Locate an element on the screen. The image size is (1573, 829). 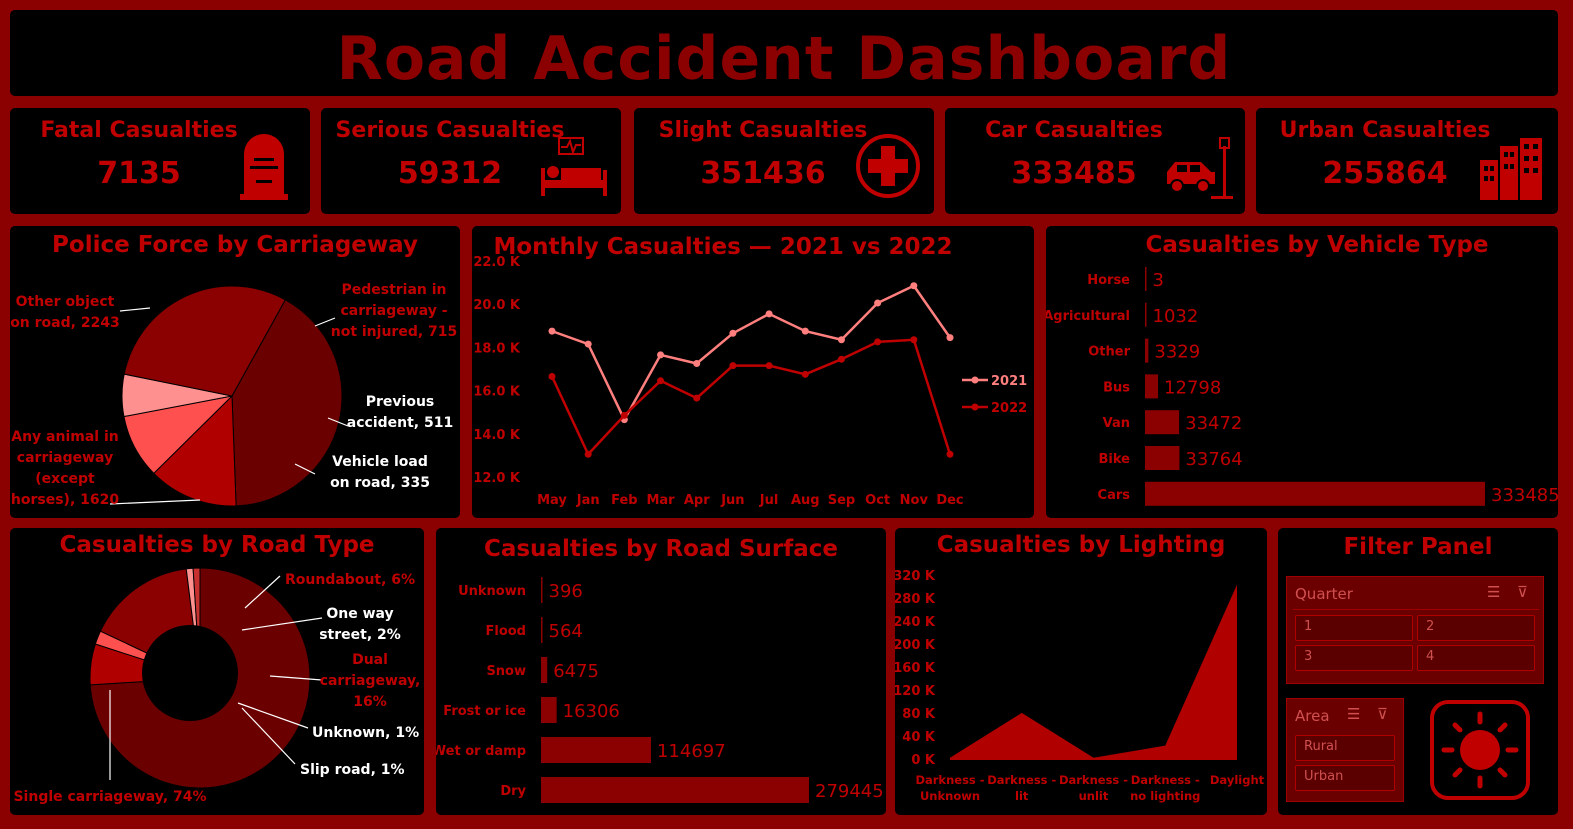
label-line: Vehicle load is located at coordinates (380, 462).